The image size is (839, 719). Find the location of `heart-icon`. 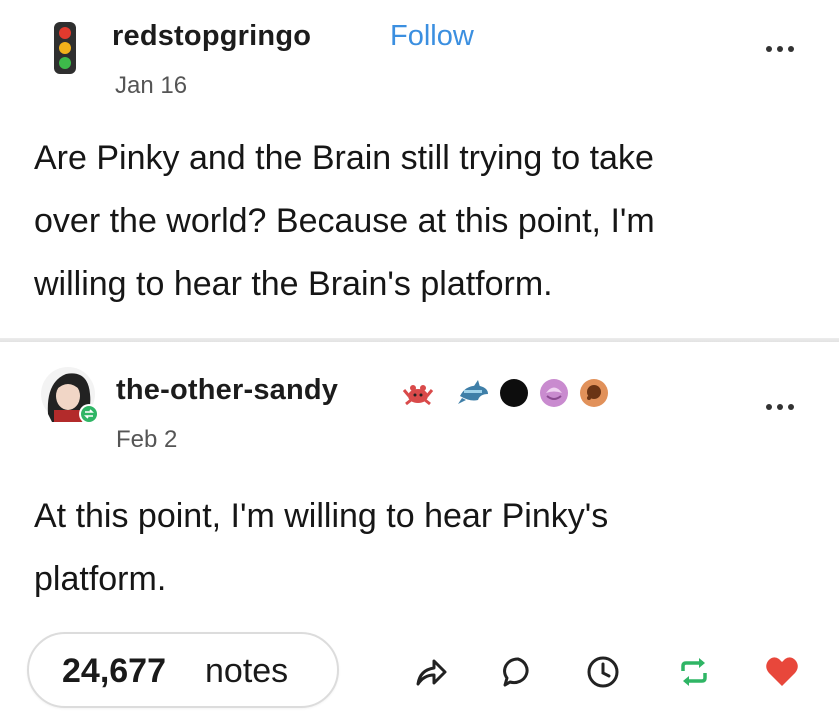

heart-icon is located at coordinates (782, 672).